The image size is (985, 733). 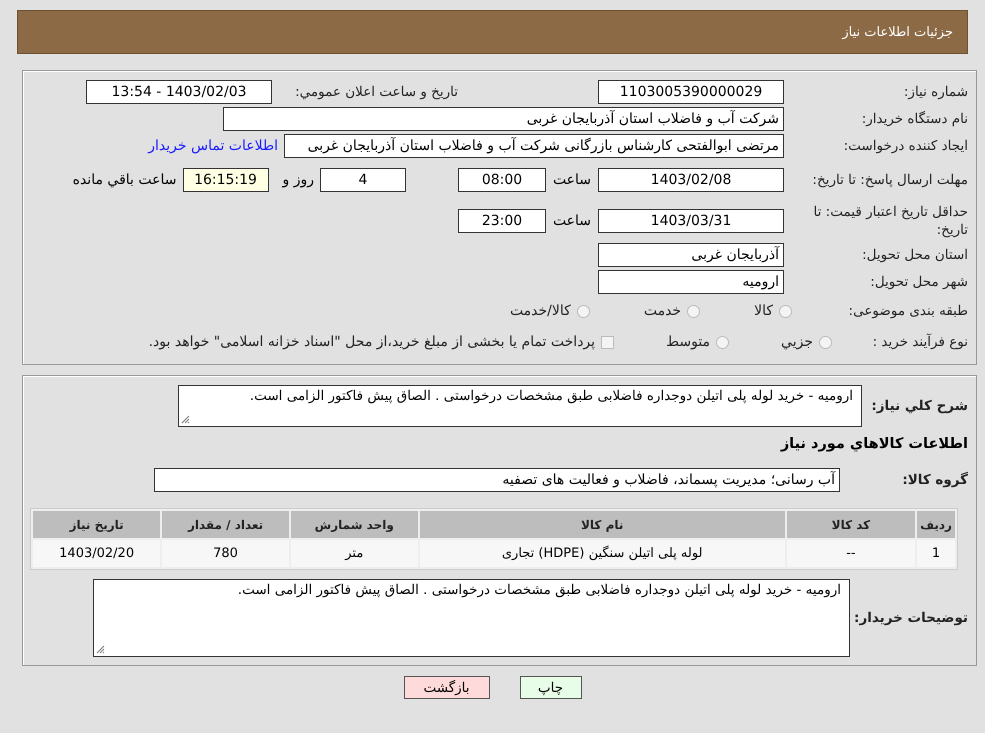 I want to click on section-title: اطلاعات کالاهاي مورد نیاز, so click(x=874, y=444).